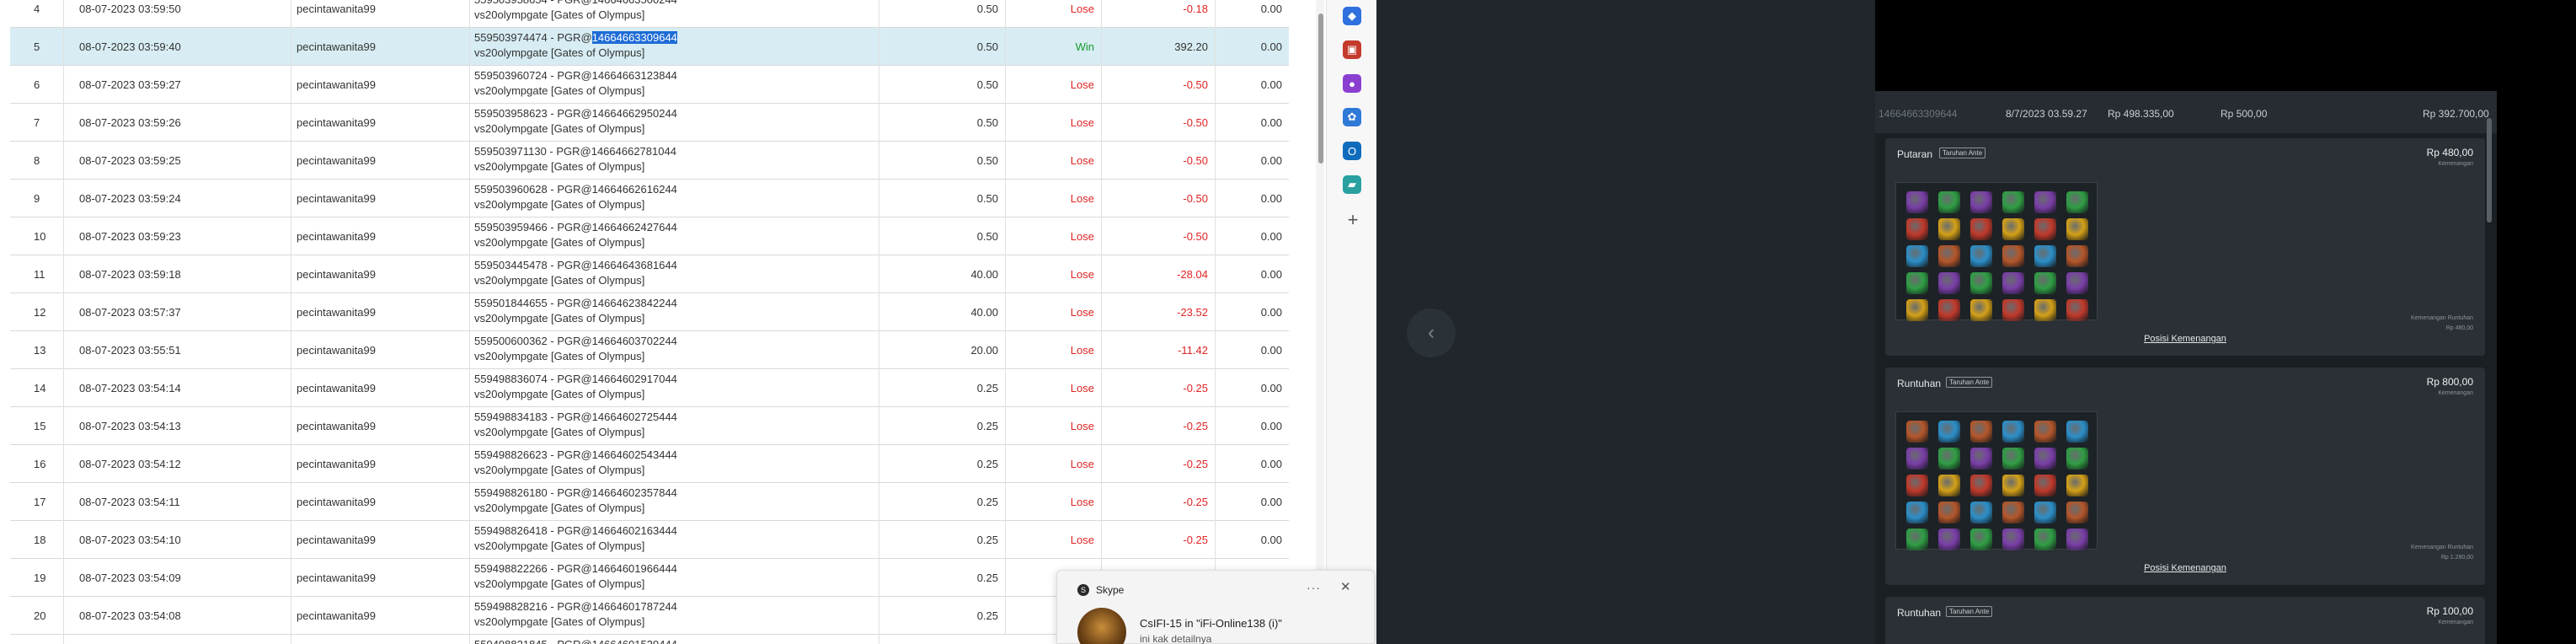 Image resolution: width=2576 pixels, height=644 pixels. Describe the element at coordinates (1352, 83) in the screenshot. I see `people-icon: ●` at that location.